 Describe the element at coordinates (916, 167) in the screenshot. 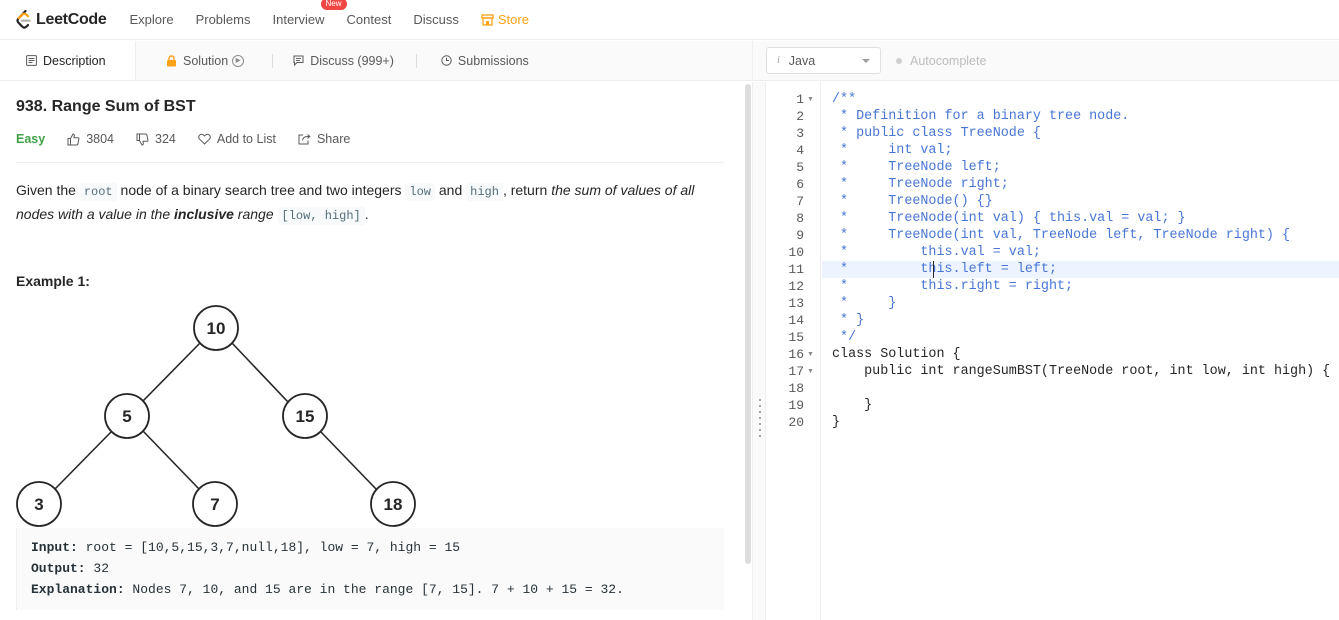

I see `code-line: * TreeNode left;` at that location.